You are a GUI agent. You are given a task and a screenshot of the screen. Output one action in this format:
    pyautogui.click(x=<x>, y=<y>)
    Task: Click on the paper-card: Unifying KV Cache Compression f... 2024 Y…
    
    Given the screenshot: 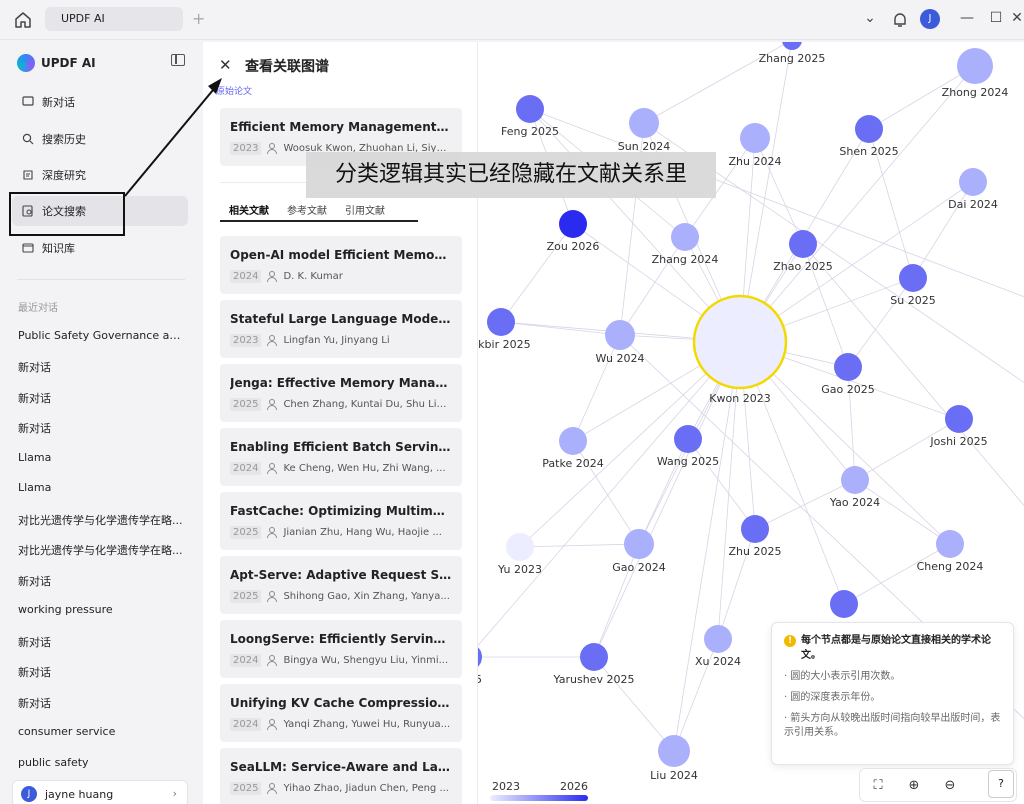 What is the action you would take?
    pyautogui.click(x=341, y=713)
    